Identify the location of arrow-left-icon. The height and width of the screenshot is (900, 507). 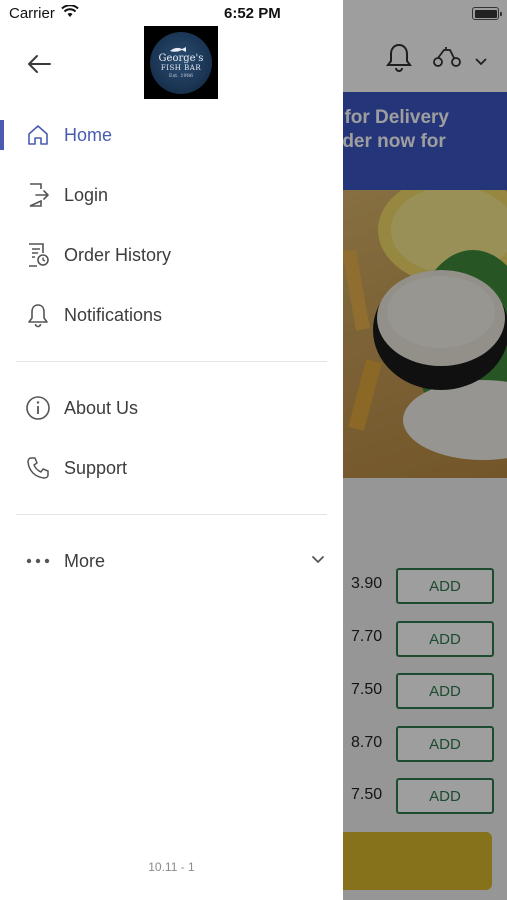
(39, 64).